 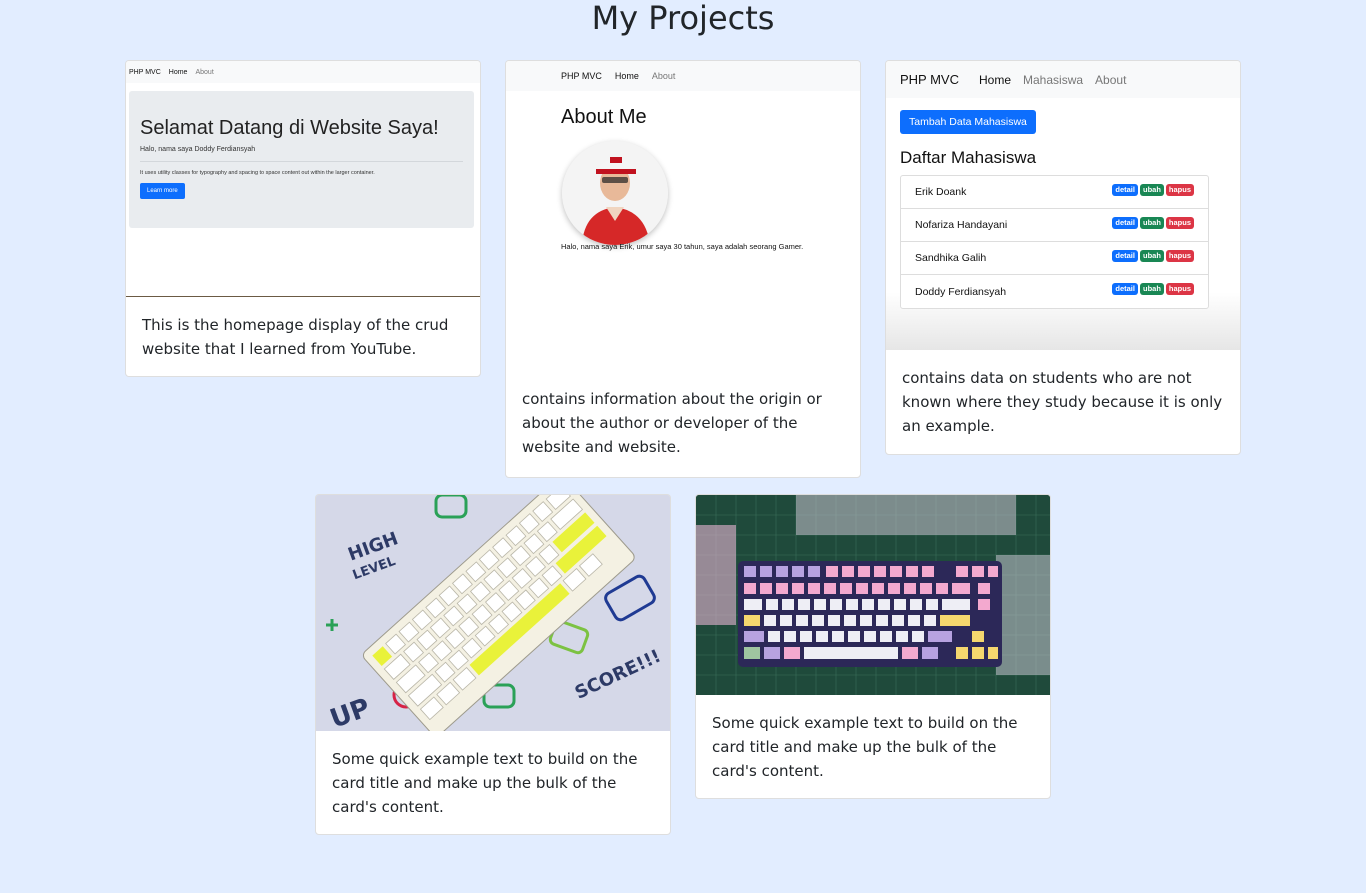 What do you see at coordinates (1054, 258) in the screenshot?
I see `list-item: Sandhika Galih detail ubah hapus` at bounding box center [1054, 258].